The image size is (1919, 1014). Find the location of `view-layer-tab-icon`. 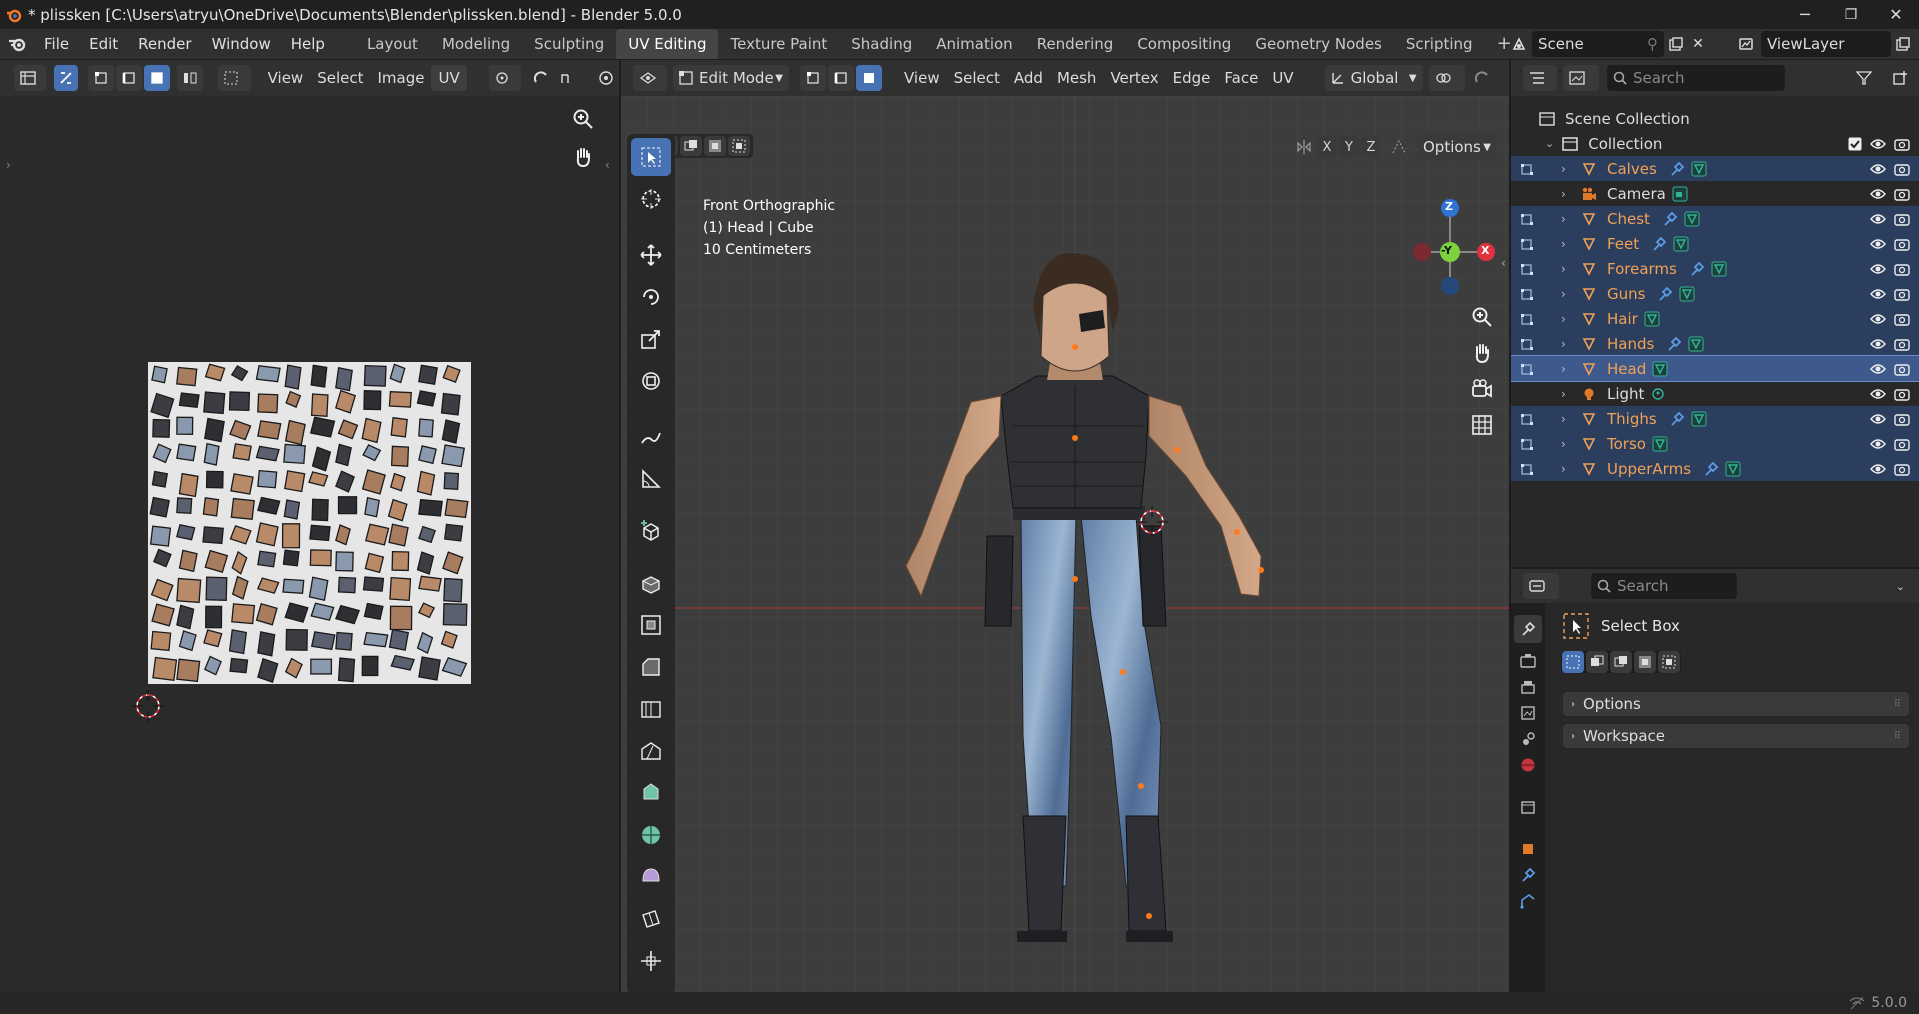

view-layer-tab-icon is located at coordinates (1528, 713).